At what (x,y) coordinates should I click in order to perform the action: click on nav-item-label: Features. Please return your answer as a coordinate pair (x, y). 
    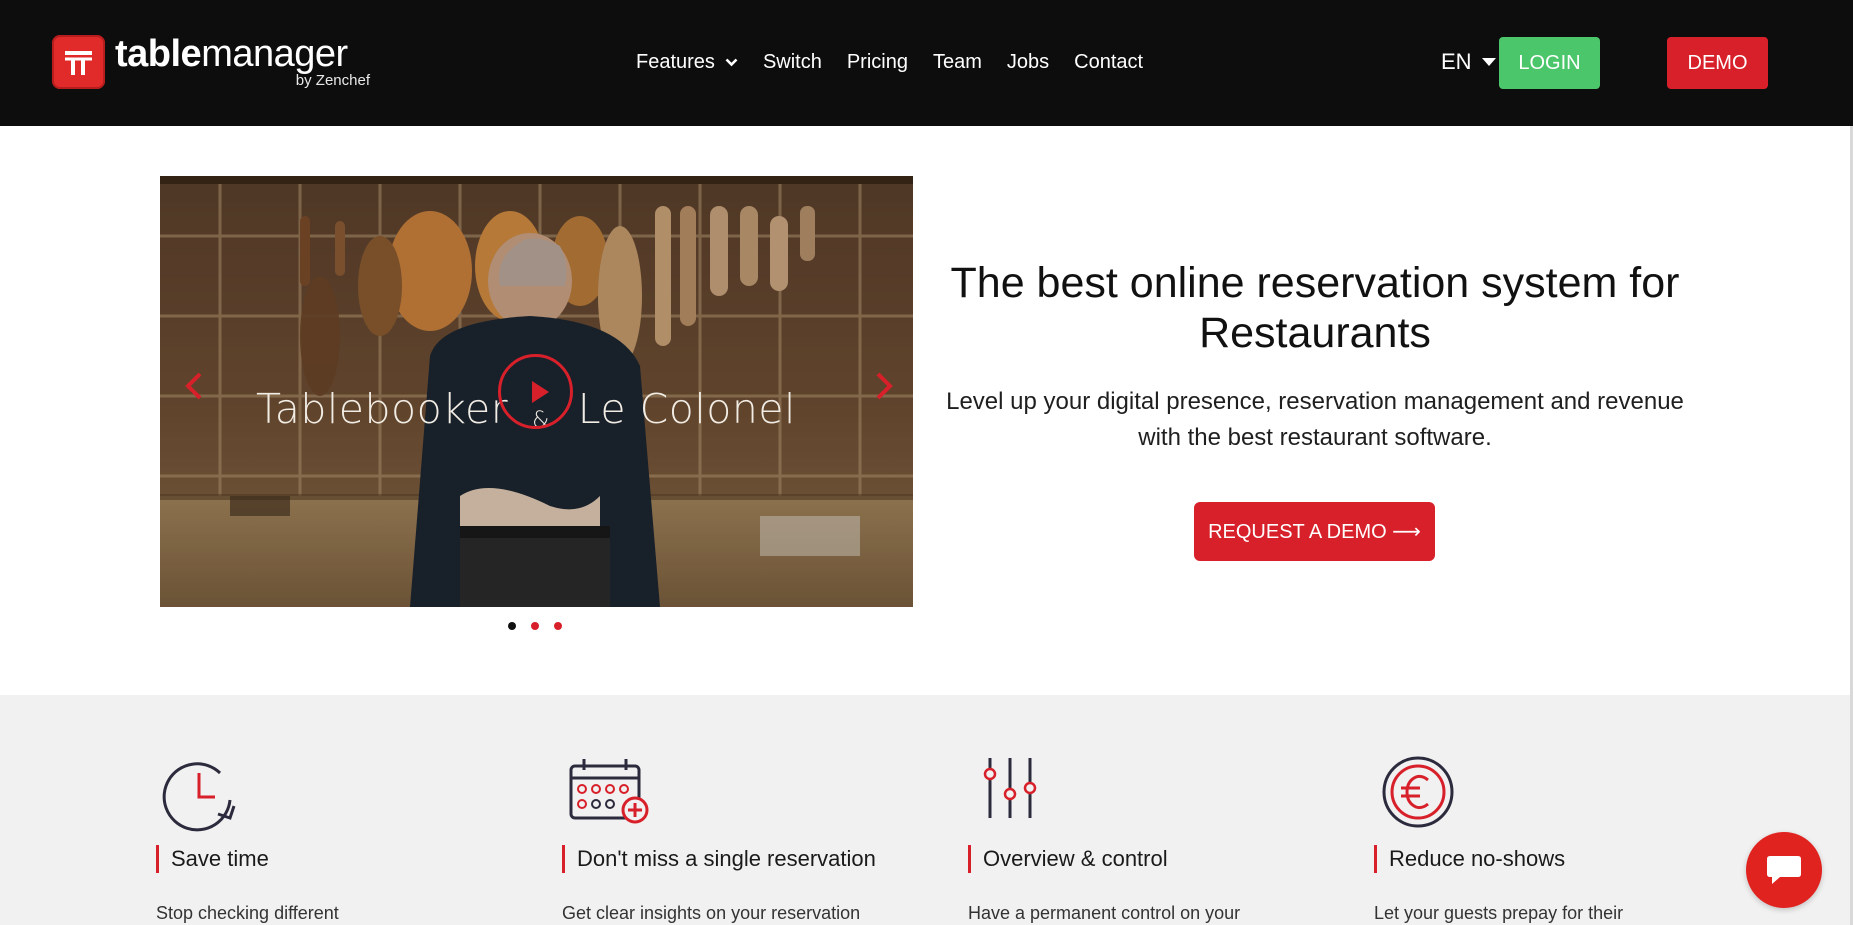
    Looking at the image, I should click on (675, 62).